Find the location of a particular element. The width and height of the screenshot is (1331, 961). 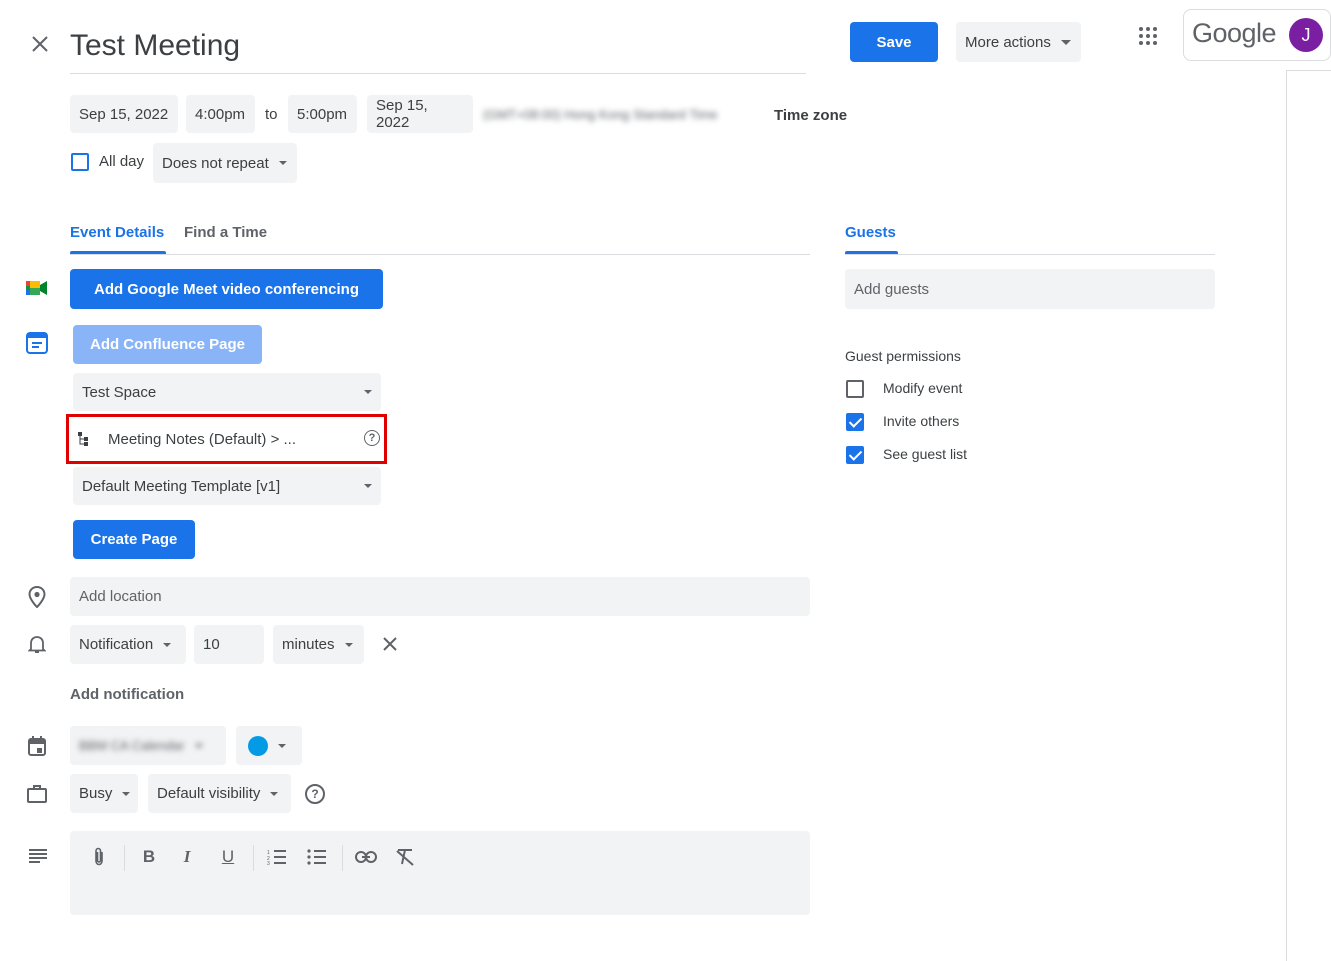

calendar-select: BBM CA Calendar is located at coordinates (148, 745).